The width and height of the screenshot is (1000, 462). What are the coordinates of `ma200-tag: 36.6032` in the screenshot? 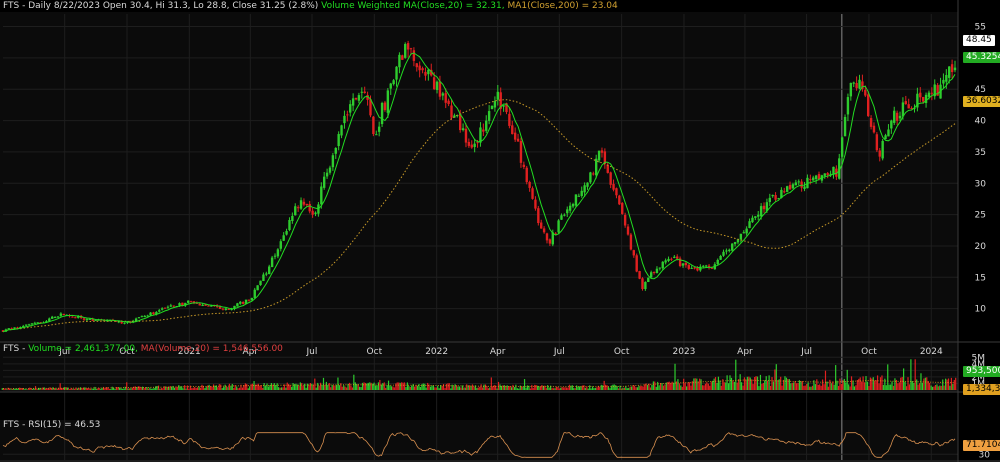 It's located at (981, 101).